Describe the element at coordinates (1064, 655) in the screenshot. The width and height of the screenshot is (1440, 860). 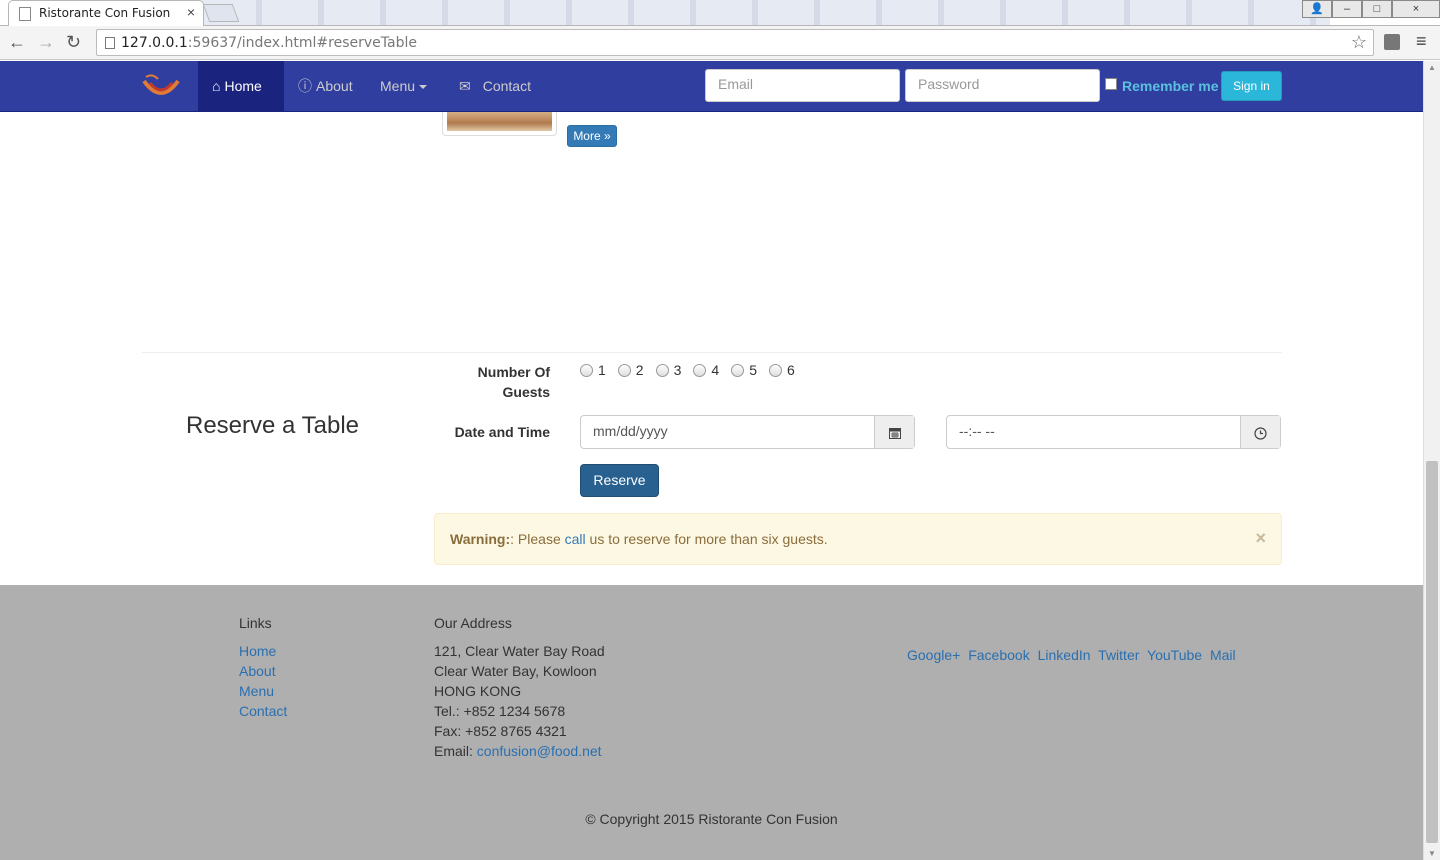
I see `social-linkedin: LinkedIn` at that location.